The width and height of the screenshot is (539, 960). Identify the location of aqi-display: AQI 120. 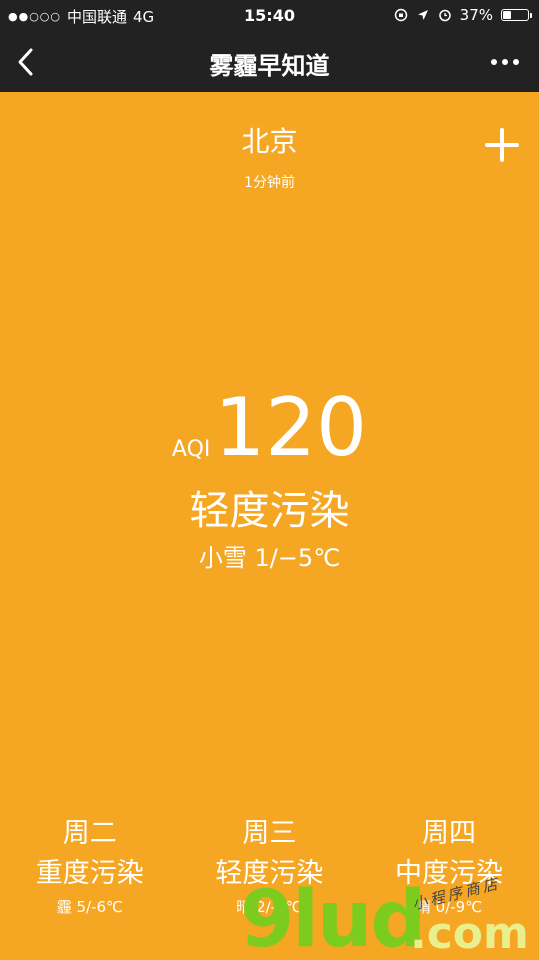
(269, 428).